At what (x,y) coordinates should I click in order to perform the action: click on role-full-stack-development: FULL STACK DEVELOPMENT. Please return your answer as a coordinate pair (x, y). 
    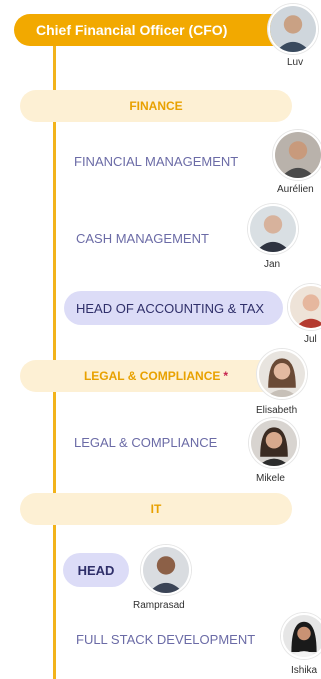
    Looking at the image, I should click on (166, 639).